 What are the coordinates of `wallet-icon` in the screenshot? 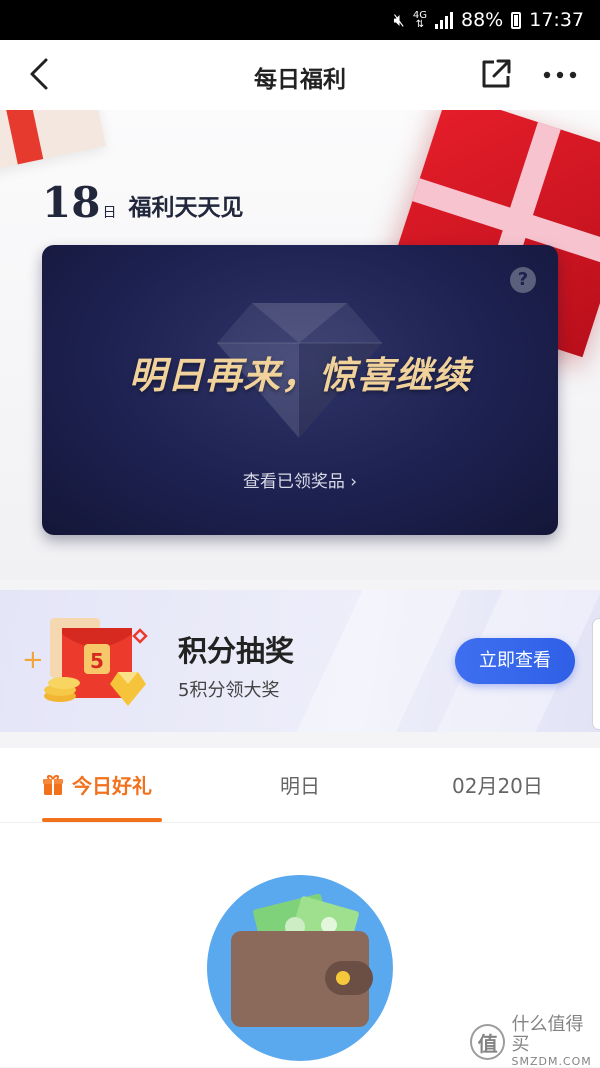 It's located at (300, 968).